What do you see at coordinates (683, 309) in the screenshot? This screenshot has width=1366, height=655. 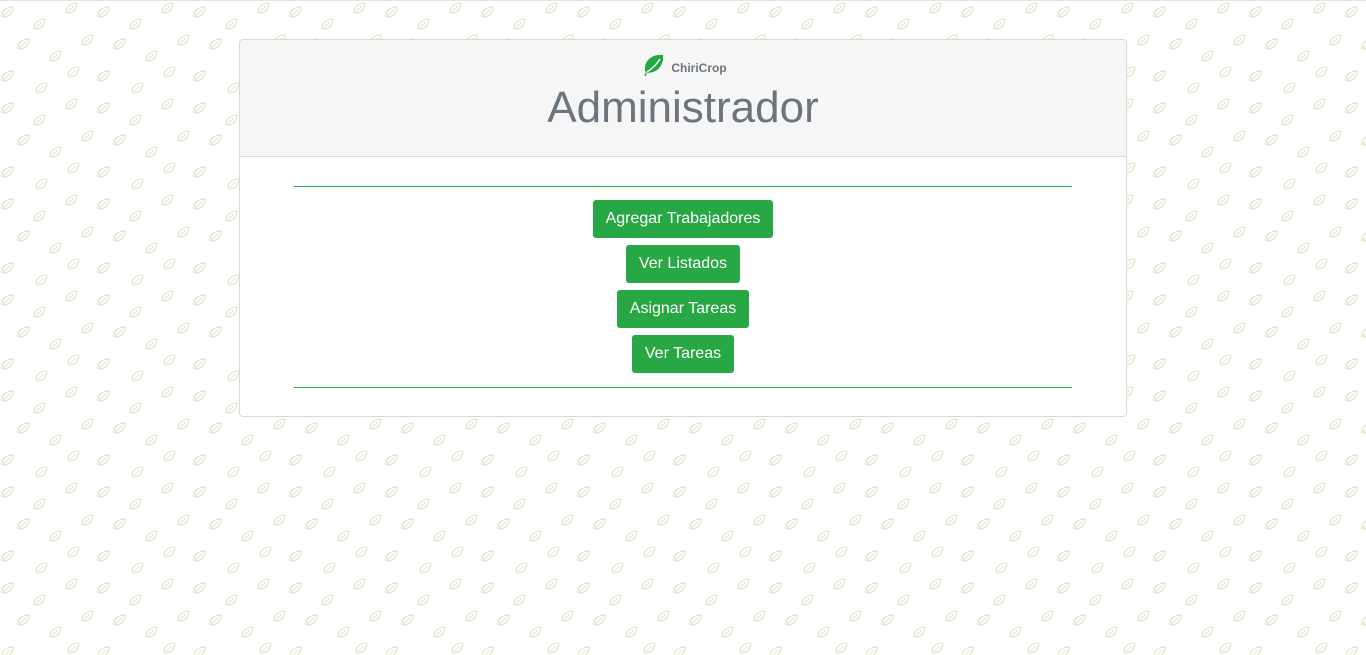 I see `assign-tasks-button: Asignar Tareas` at bounding box center [683, 309].